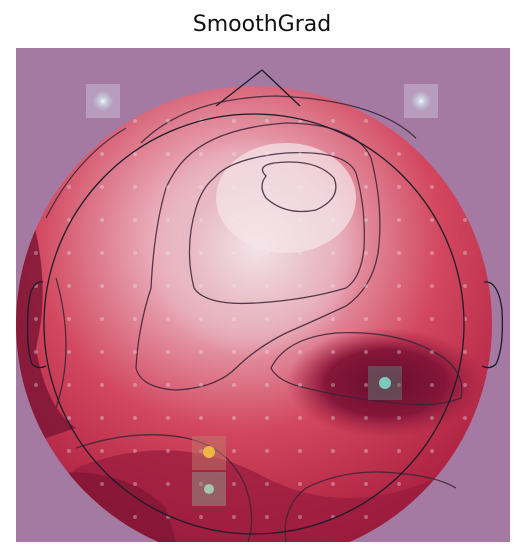  What do you see at coordinates (262, 24) in the screenshot?
I see `plot-title: SmoothGrad` at bounding box center [262, 24].